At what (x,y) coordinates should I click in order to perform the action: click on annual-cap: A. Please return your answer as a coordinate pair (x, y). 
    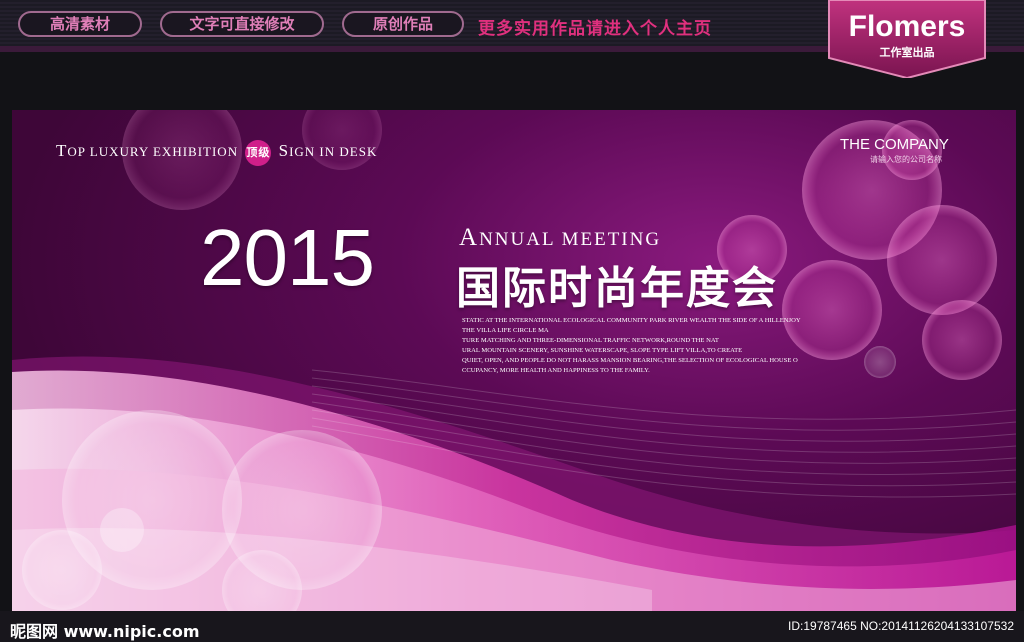
    Looking at the image, I should click on (469, 237).